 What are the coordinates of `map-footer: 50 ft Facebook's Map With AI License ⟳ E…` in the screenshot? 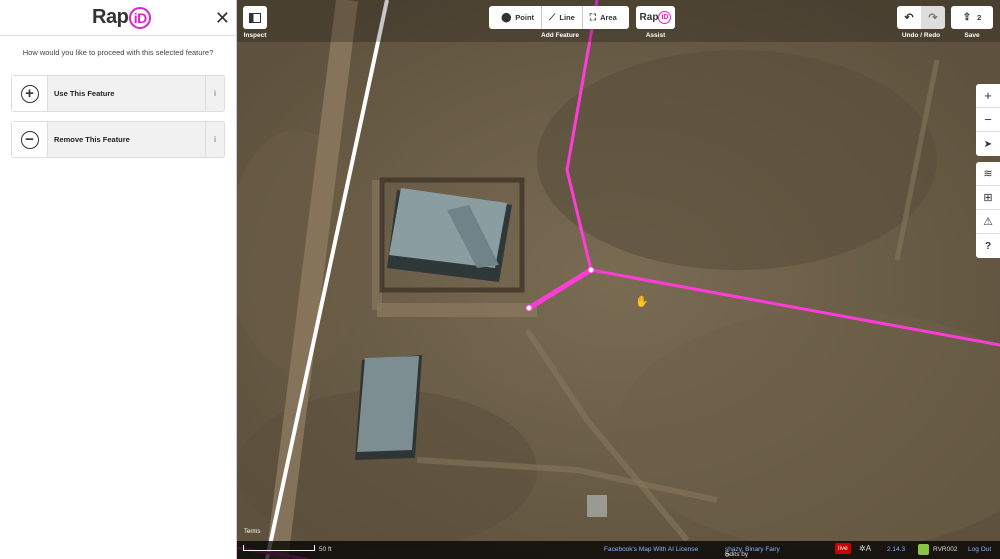 It's located at (618, 550).